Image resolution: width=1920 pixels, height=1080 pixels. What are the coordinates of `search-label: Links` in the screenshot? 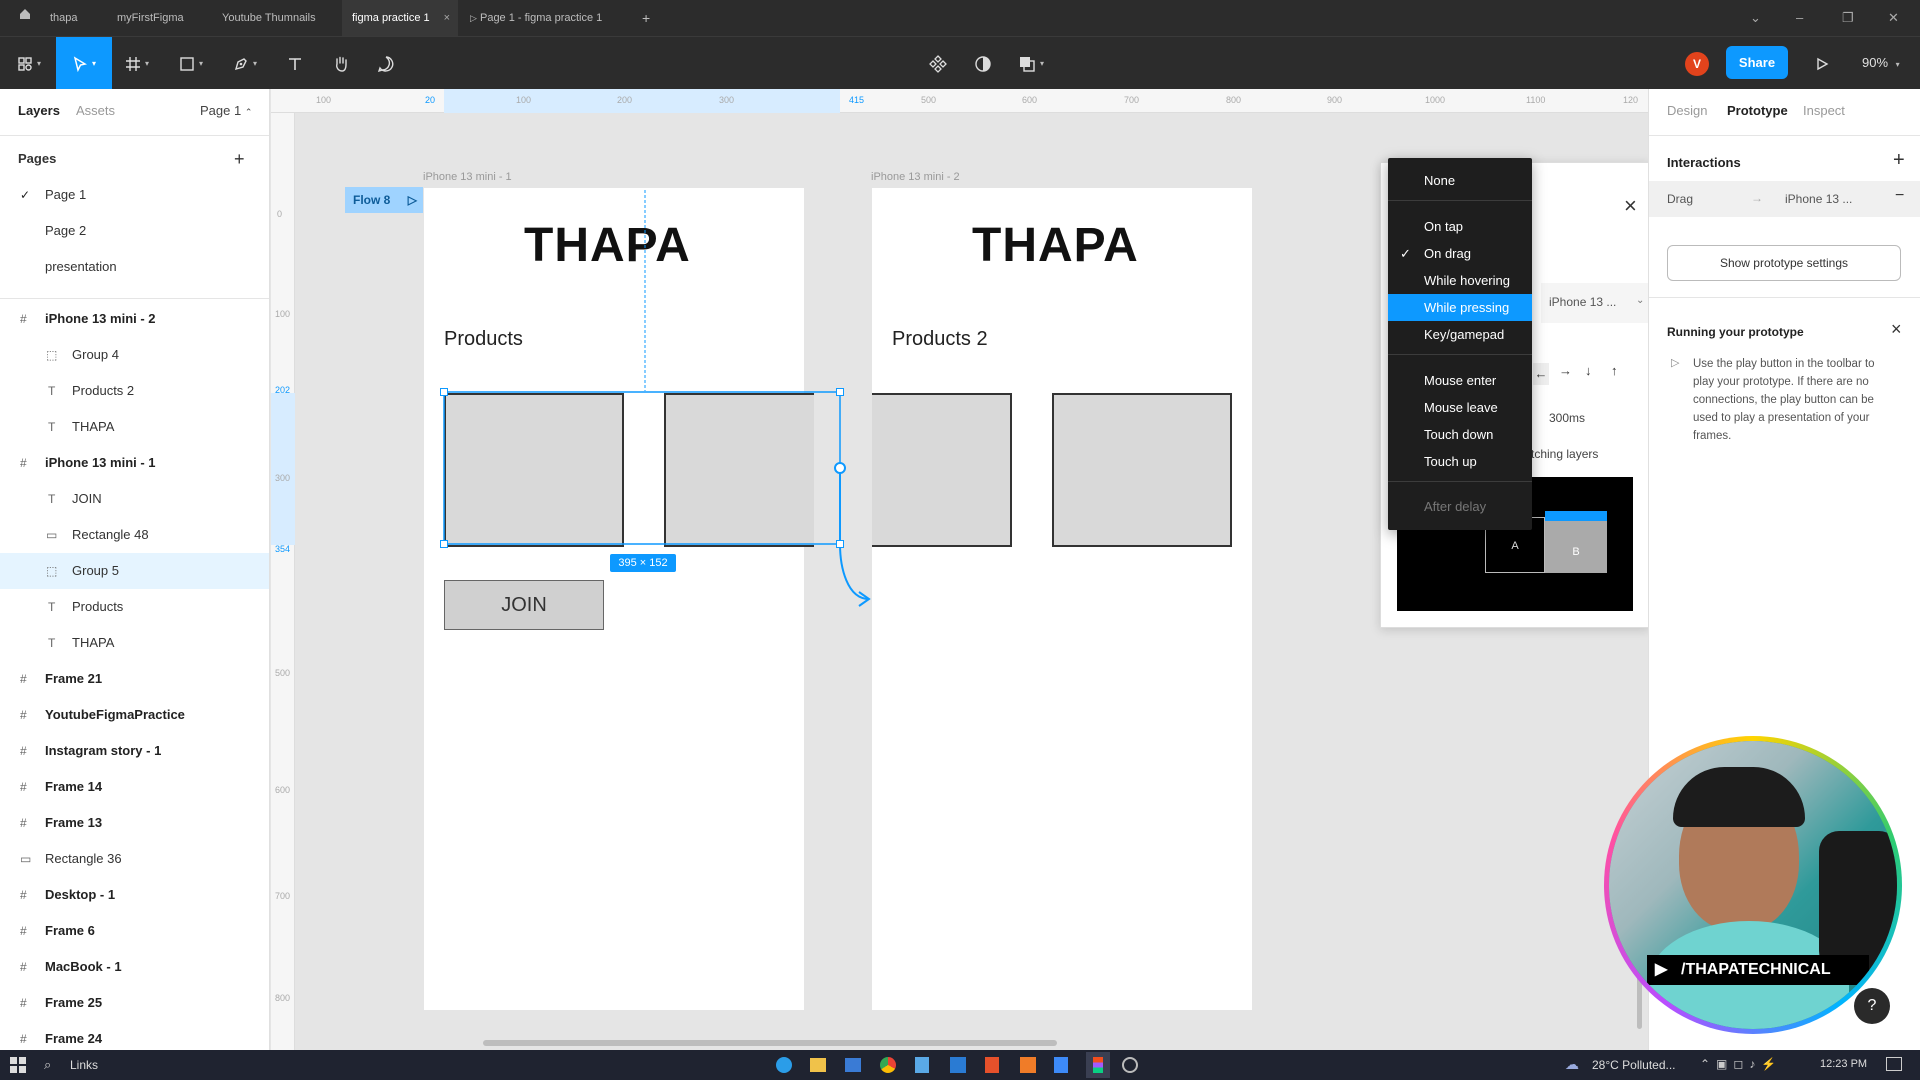 It's located at (84, 1065).